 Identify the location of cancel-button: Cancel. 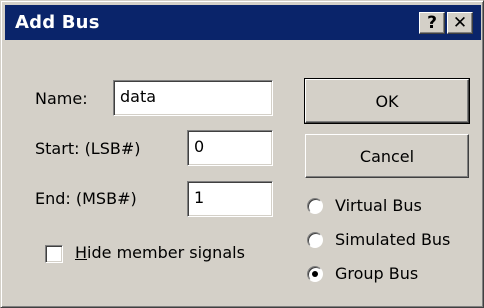
(387, 156).